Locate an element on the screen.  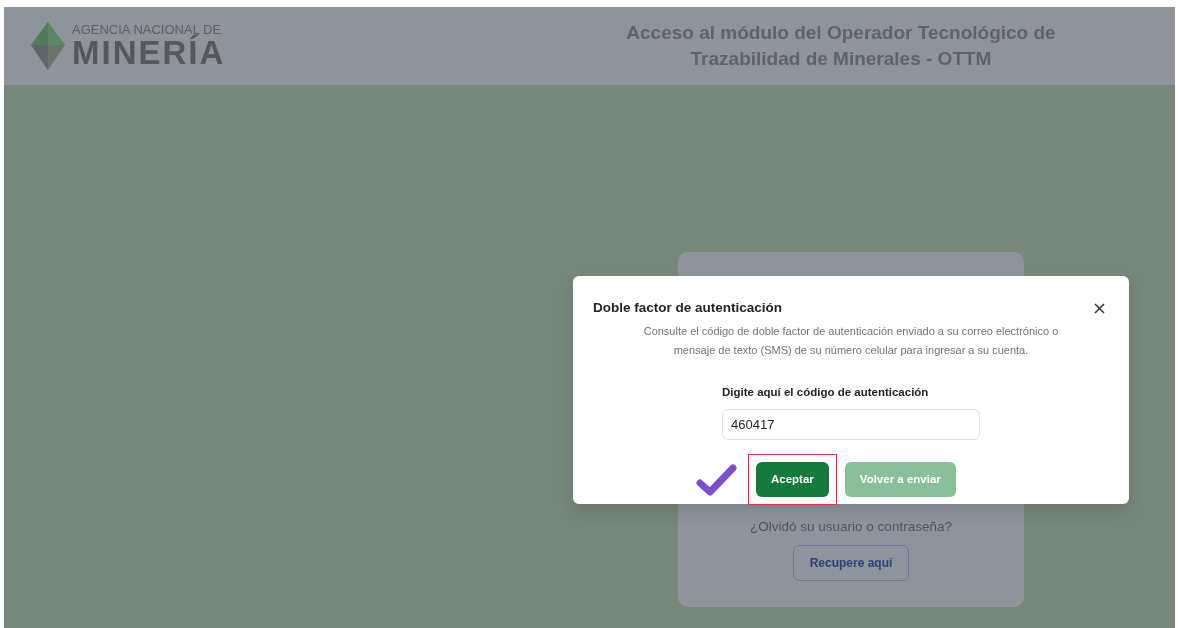
diamond-logo-icon is located at coordinates (48, 46).